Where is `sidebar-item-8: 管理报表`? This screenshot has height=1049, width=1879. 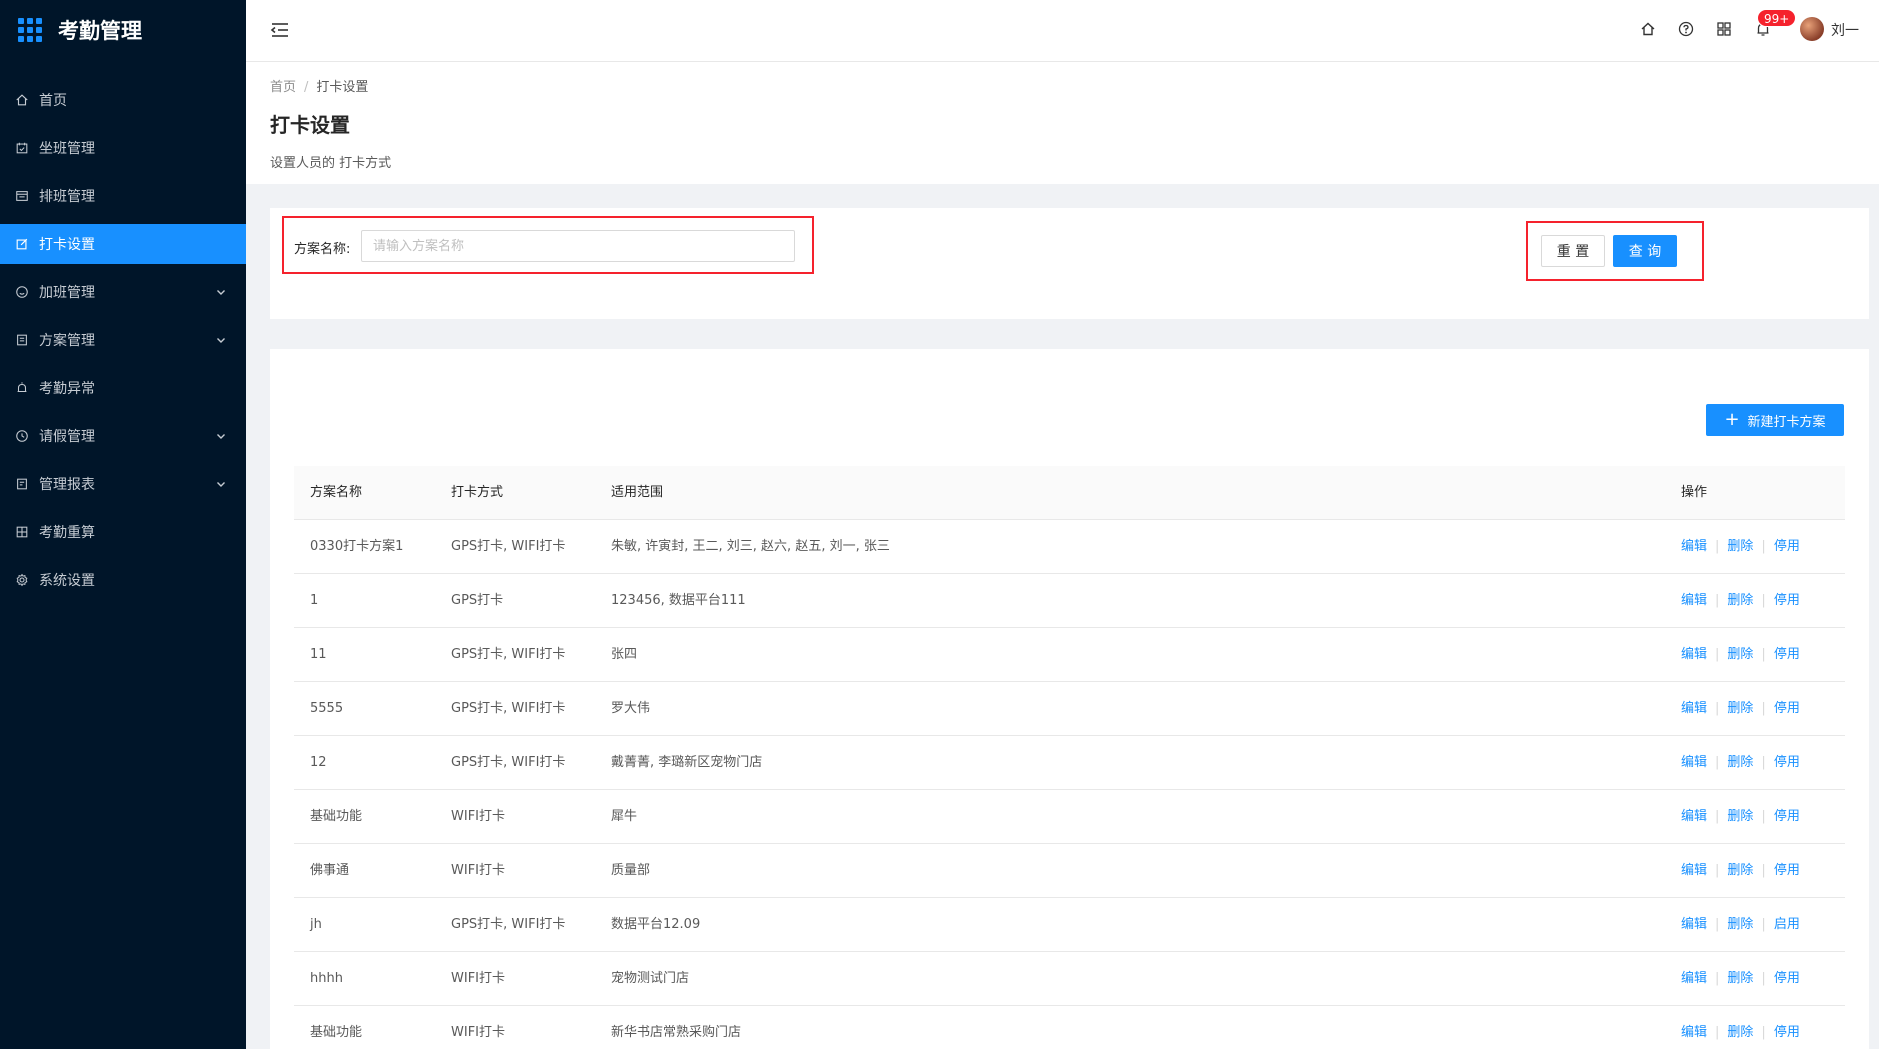 sidebar-item-8: 管理报表 is located at coordinates (123, 484).